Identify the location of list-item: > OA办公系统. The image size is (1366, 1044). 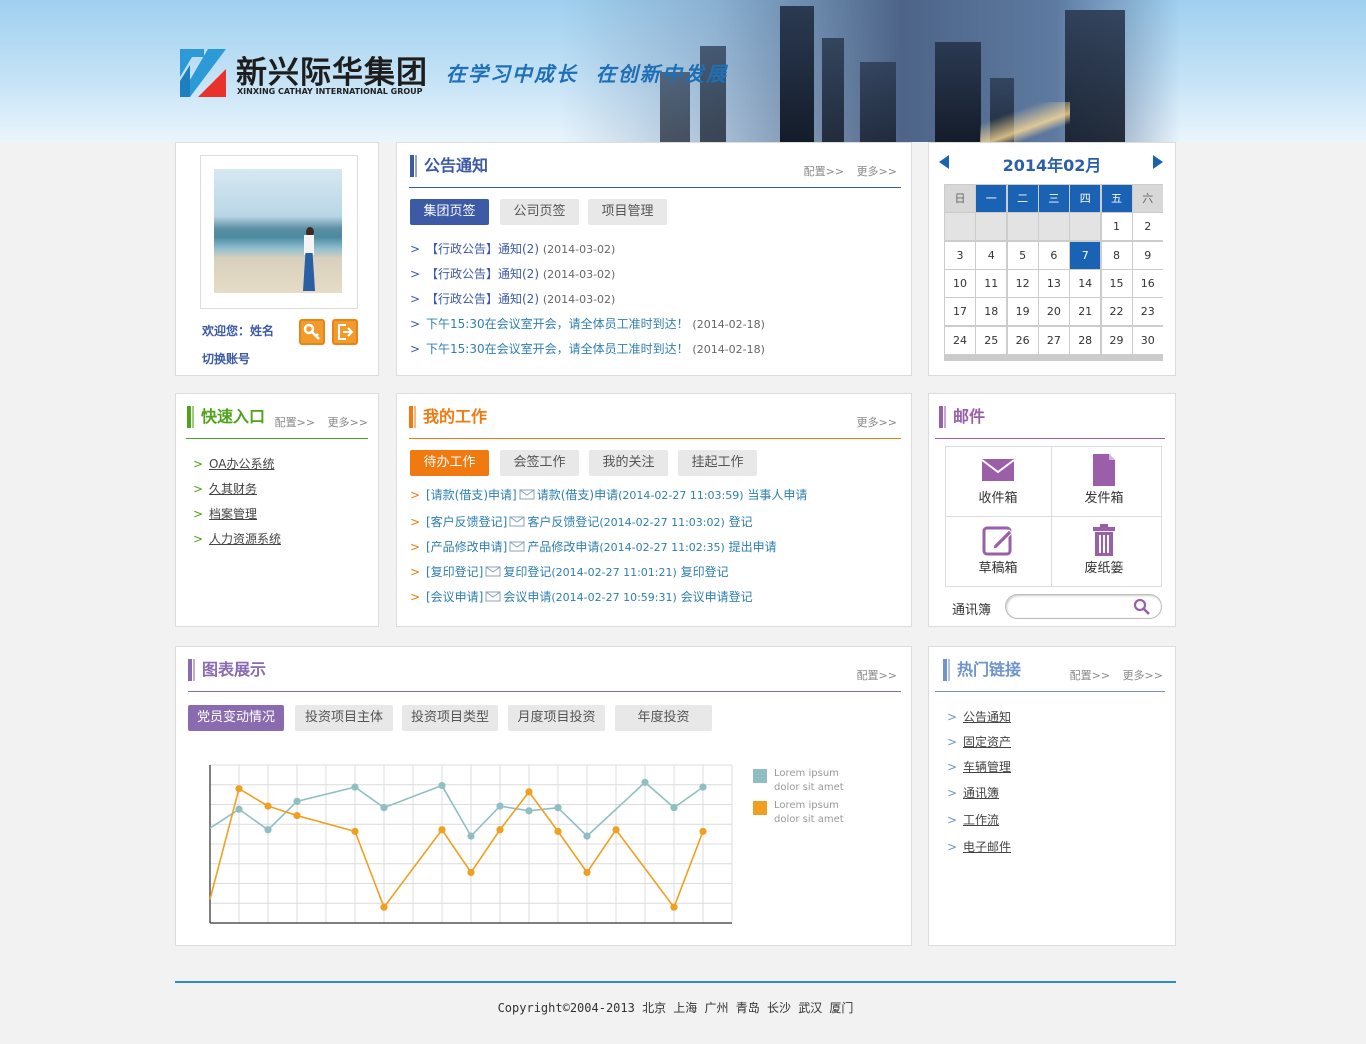
(283, 464).